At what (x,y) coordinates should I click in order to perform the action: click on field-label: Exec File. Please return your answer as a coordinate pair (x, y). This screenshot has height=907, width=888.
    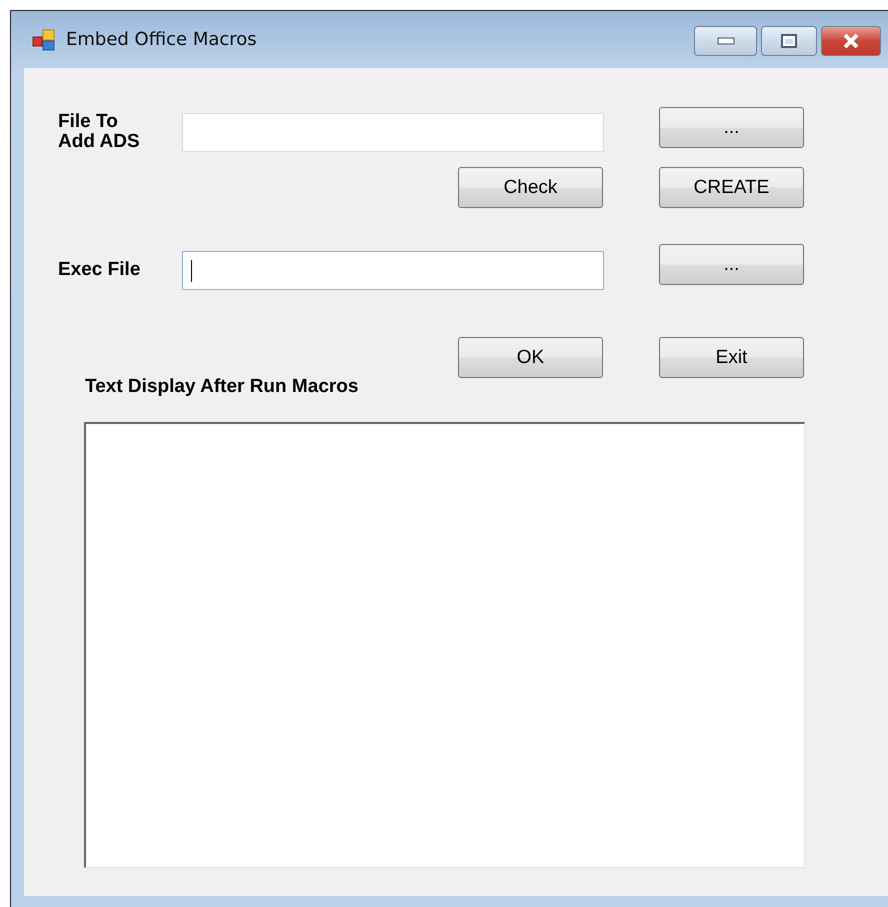
    Looking at the image, I should click on (100, 269).